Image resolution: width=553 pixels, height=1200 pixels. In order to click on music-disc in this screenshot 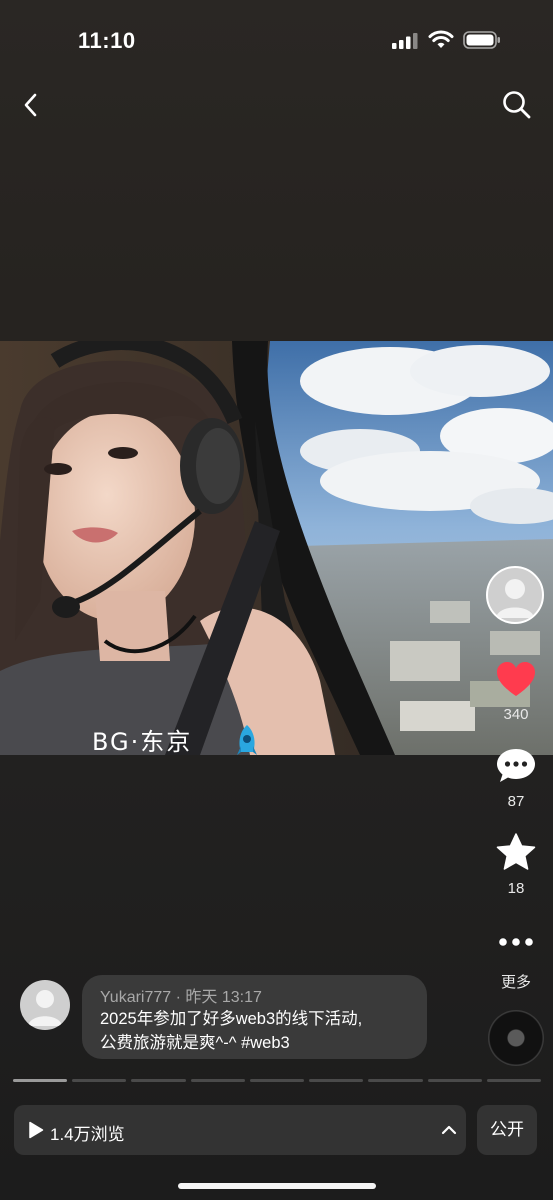, I will do `click(516, 1038)`.